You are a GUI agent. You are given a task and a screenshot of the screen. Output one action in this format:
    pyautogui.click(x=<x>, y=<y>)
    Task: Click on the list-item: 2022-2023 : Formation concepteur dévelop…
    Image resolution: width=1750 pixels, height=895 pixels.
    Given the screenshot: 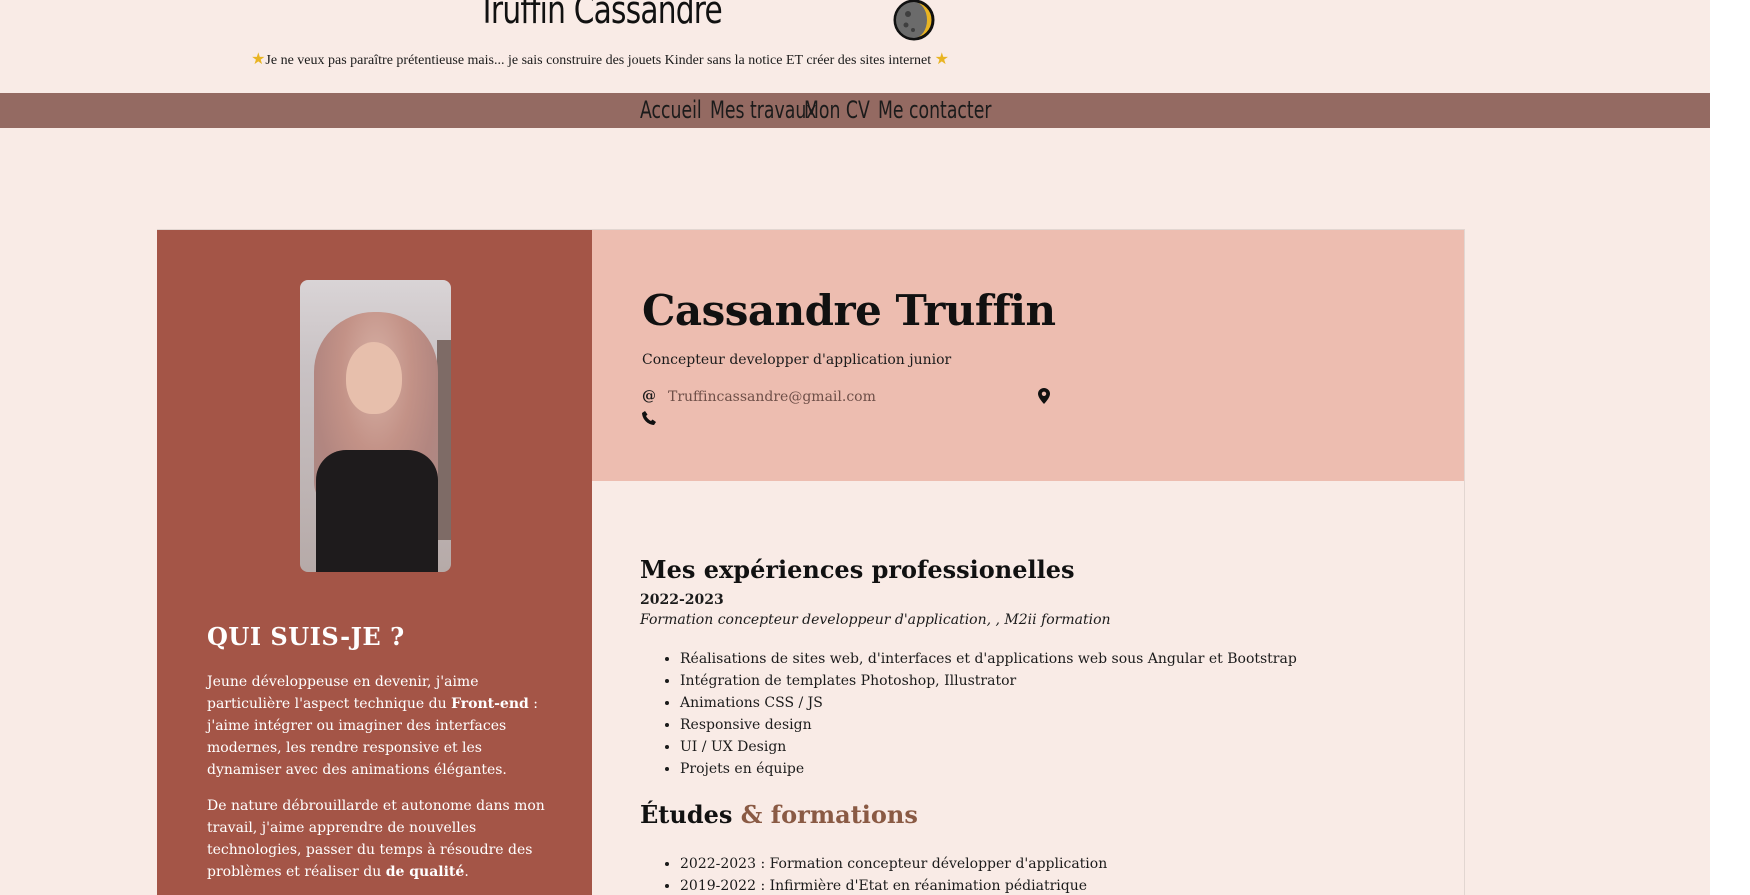 What is the action you would take?
    pyautogui.click(x=893, y=864)
    